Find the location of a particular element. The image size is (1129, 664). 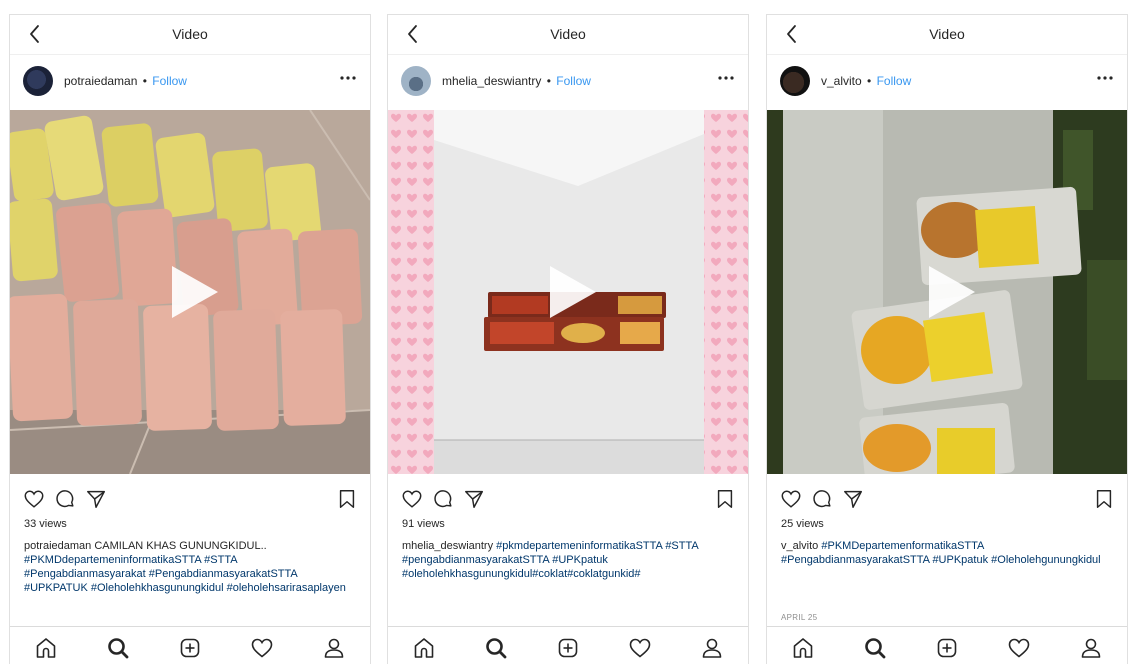

view-count: 33 views is located at coordinates (45, 524).